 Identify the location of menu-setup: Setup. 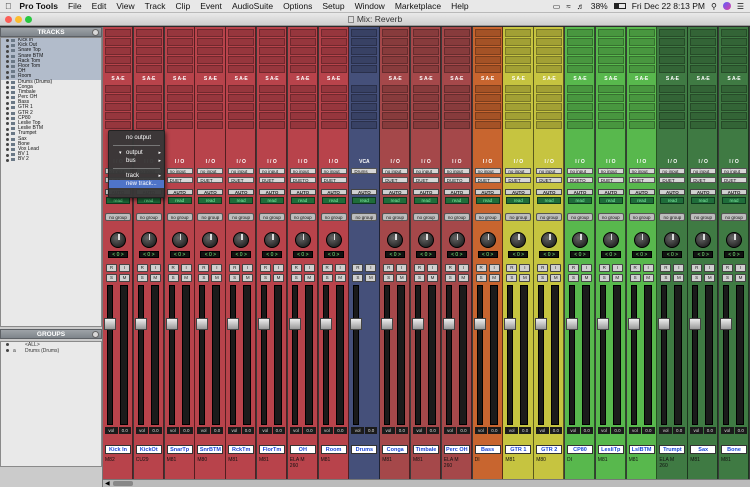
(333, 6).